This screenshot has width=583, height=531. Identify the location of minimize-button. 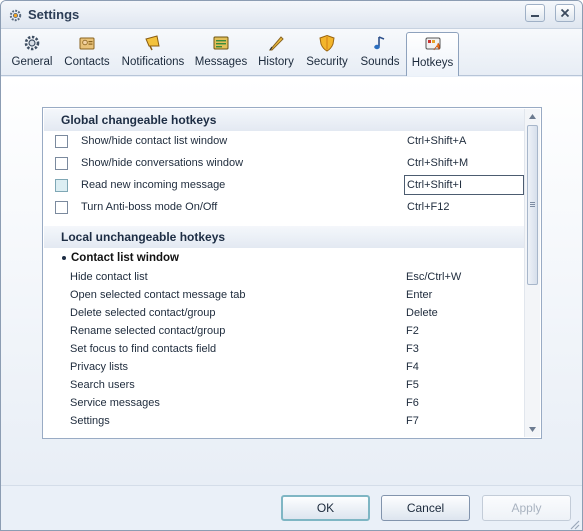
(535, 13).